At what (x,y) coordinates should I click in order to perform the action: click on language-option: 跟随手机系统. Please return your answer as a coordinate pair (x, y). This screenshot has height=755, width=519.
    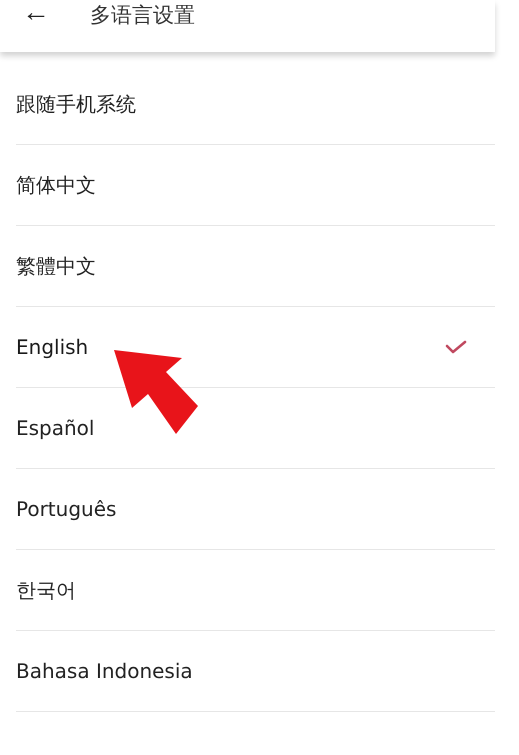
    Looking at the image, I should click on (255, 104).